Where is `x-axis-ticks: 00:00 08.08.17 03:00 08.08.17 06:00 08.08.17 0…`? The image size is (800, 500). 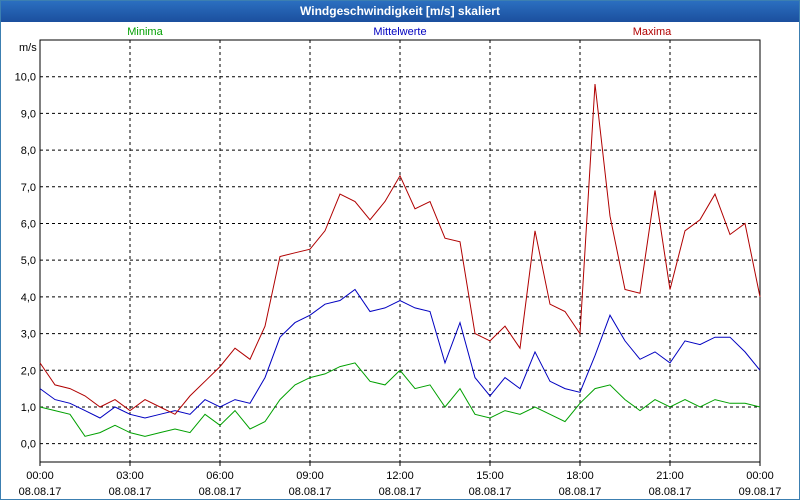
x-axis-ticks: 00:00 08.08.17 03:00 08.08.17 06:00 08.08.17 0… is located at coordinates (400, 480).